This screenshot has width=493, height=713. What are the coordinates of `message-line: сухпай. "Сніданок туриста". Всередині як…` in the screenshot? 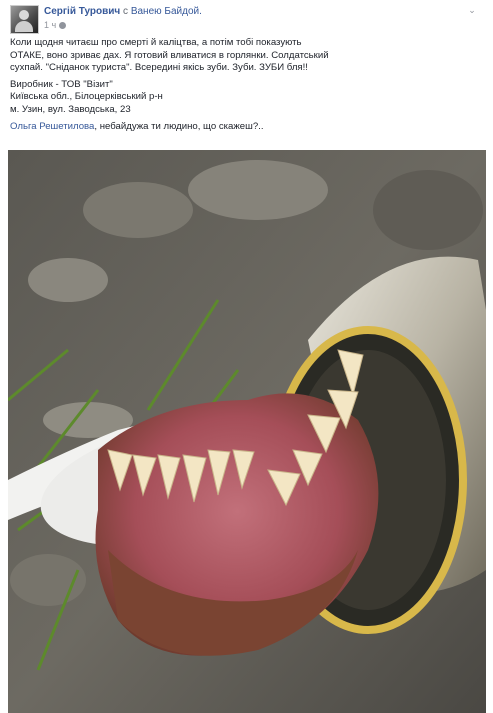 It's located at (159, 68).